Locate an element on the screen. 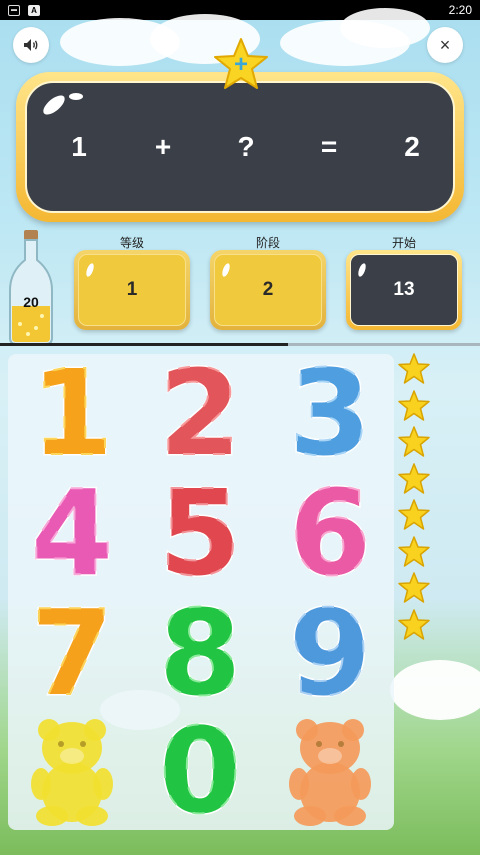 This screenshot has height=855, width=480. level-label: 等级 is located at coordinates (131, 243).